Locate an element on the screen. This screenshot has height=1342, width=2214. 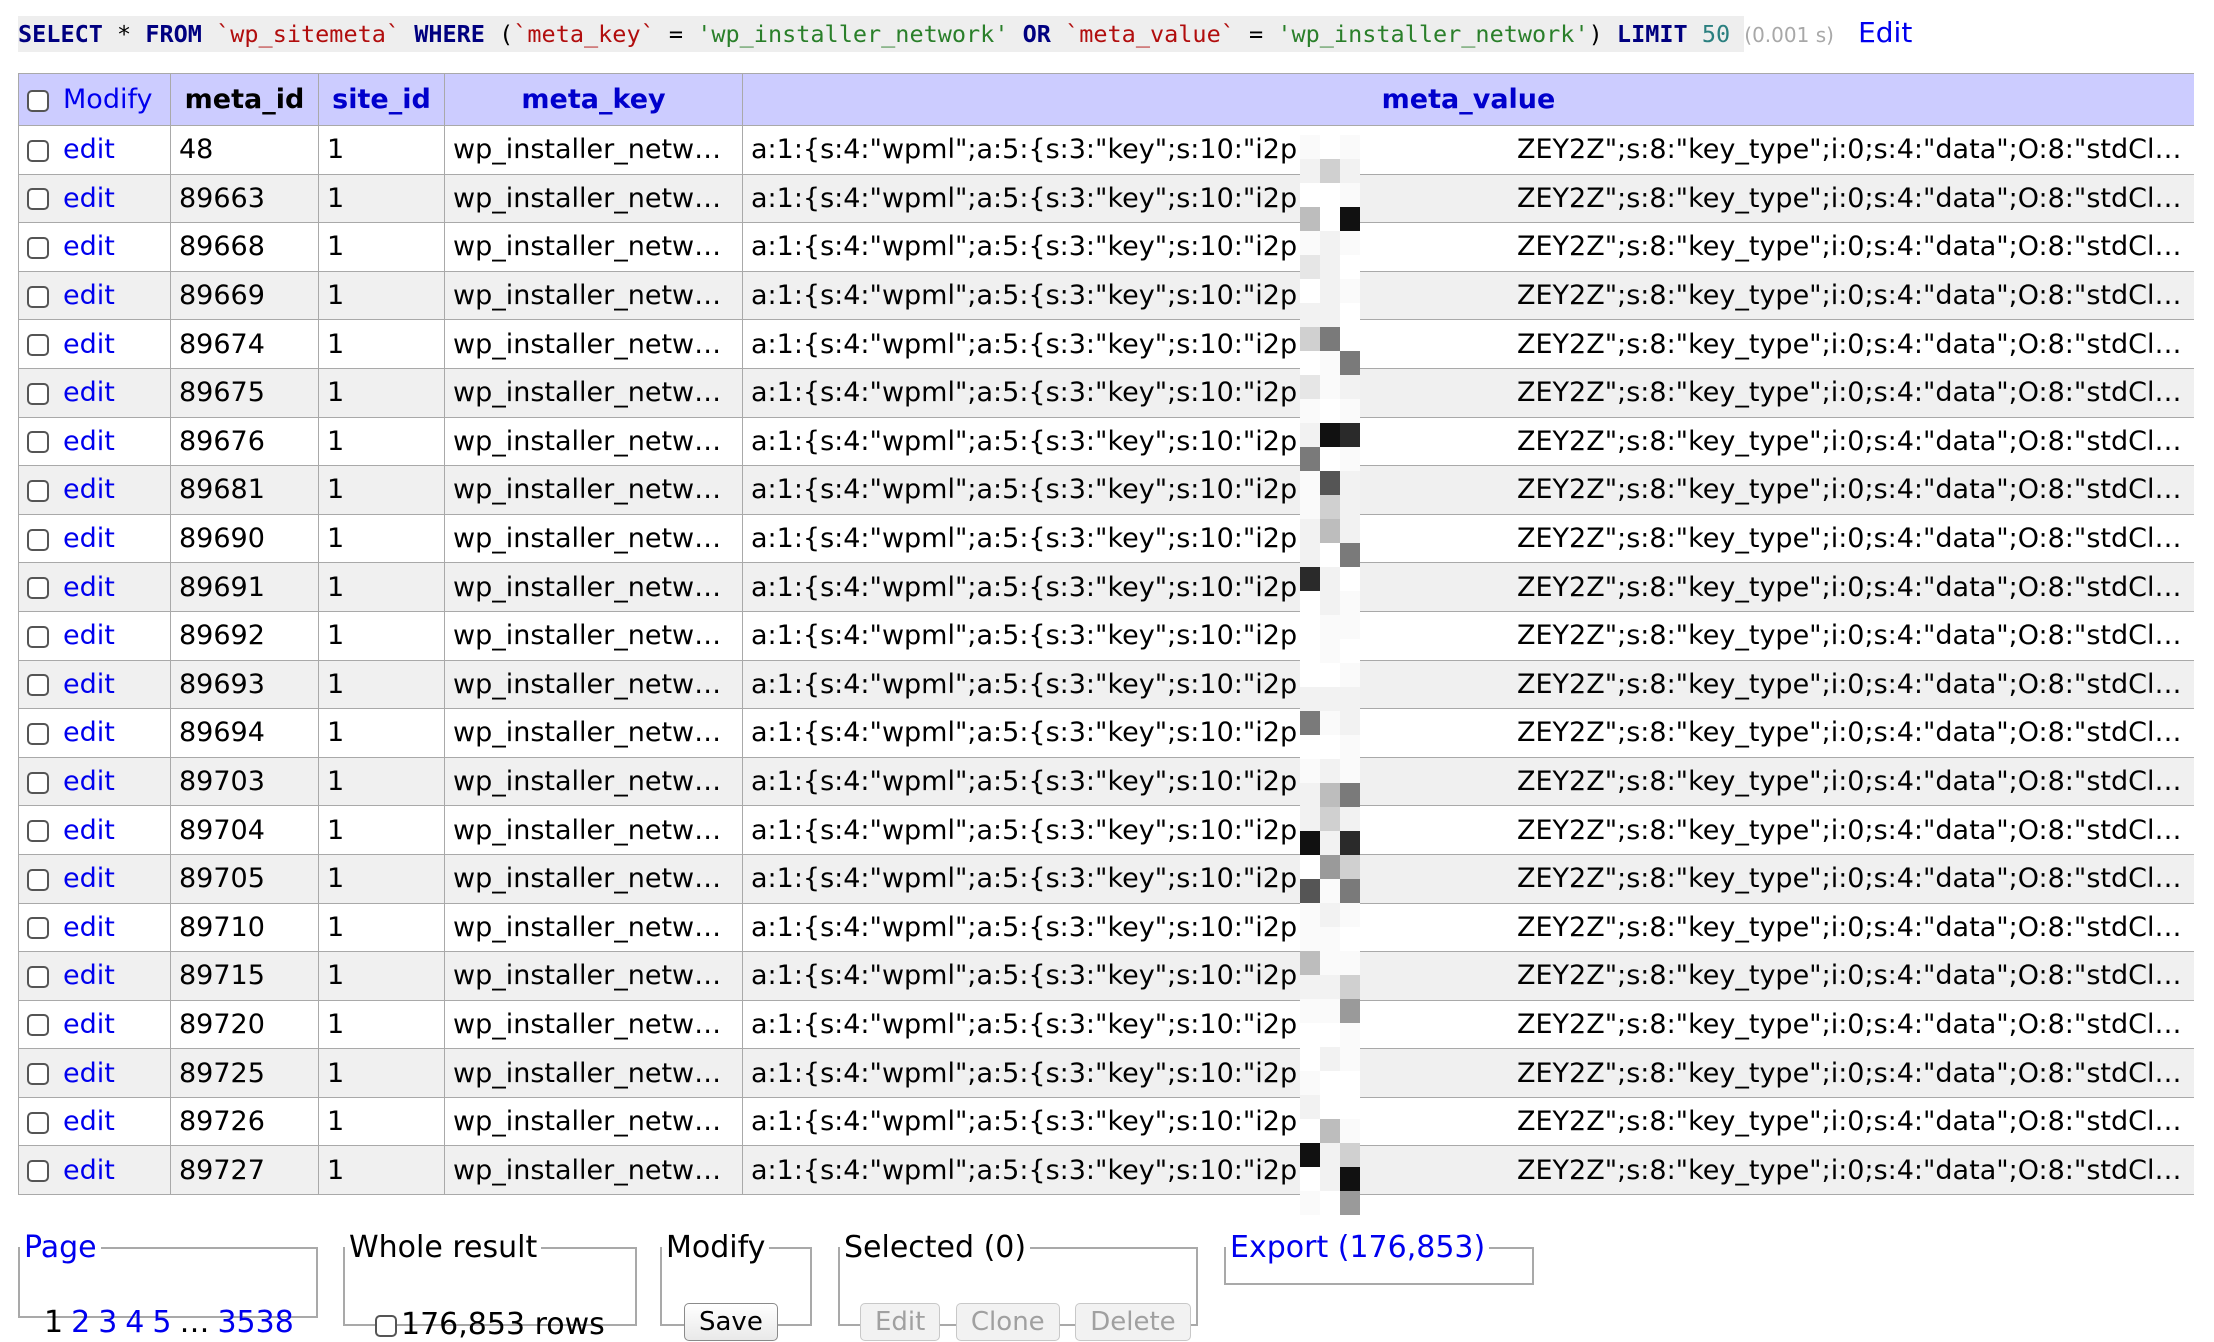
meta-id-cell: 89692 is located at coordinates (244, 635).